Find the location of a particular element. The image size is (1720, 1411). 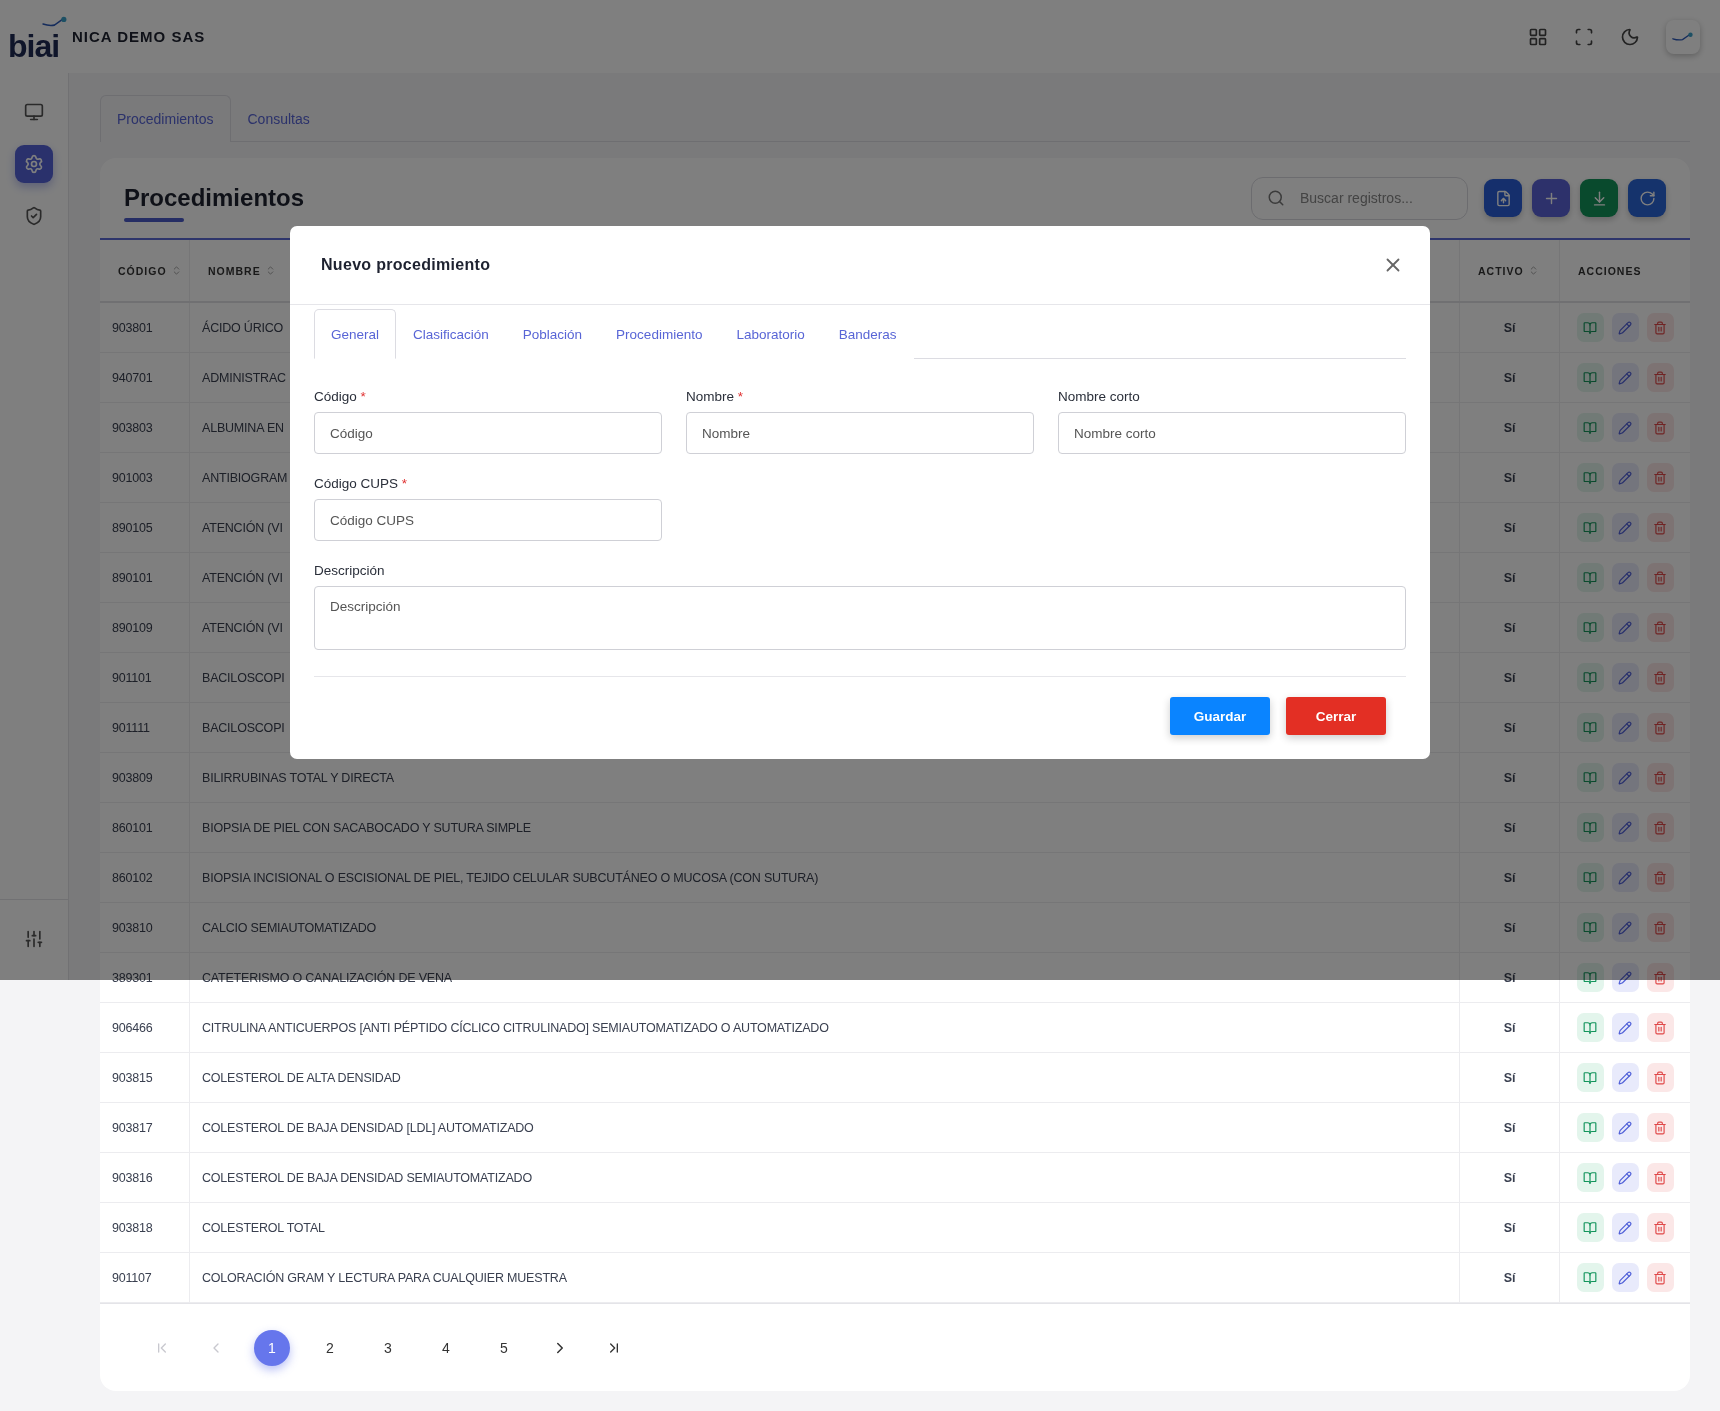

table-cell: 903809 is located at coordinates (145, 777).